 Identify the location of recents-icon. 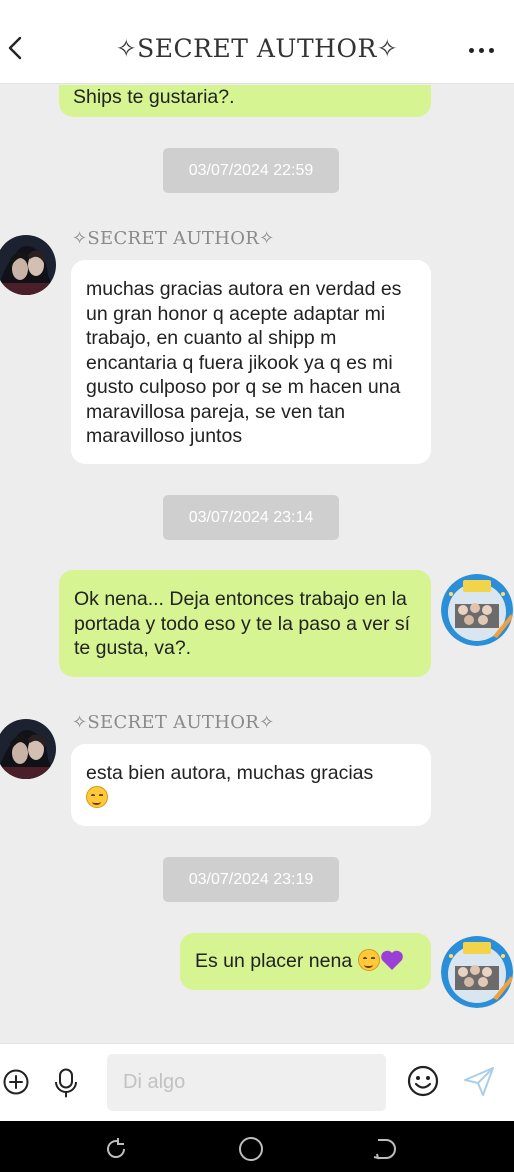
(116, 1148).